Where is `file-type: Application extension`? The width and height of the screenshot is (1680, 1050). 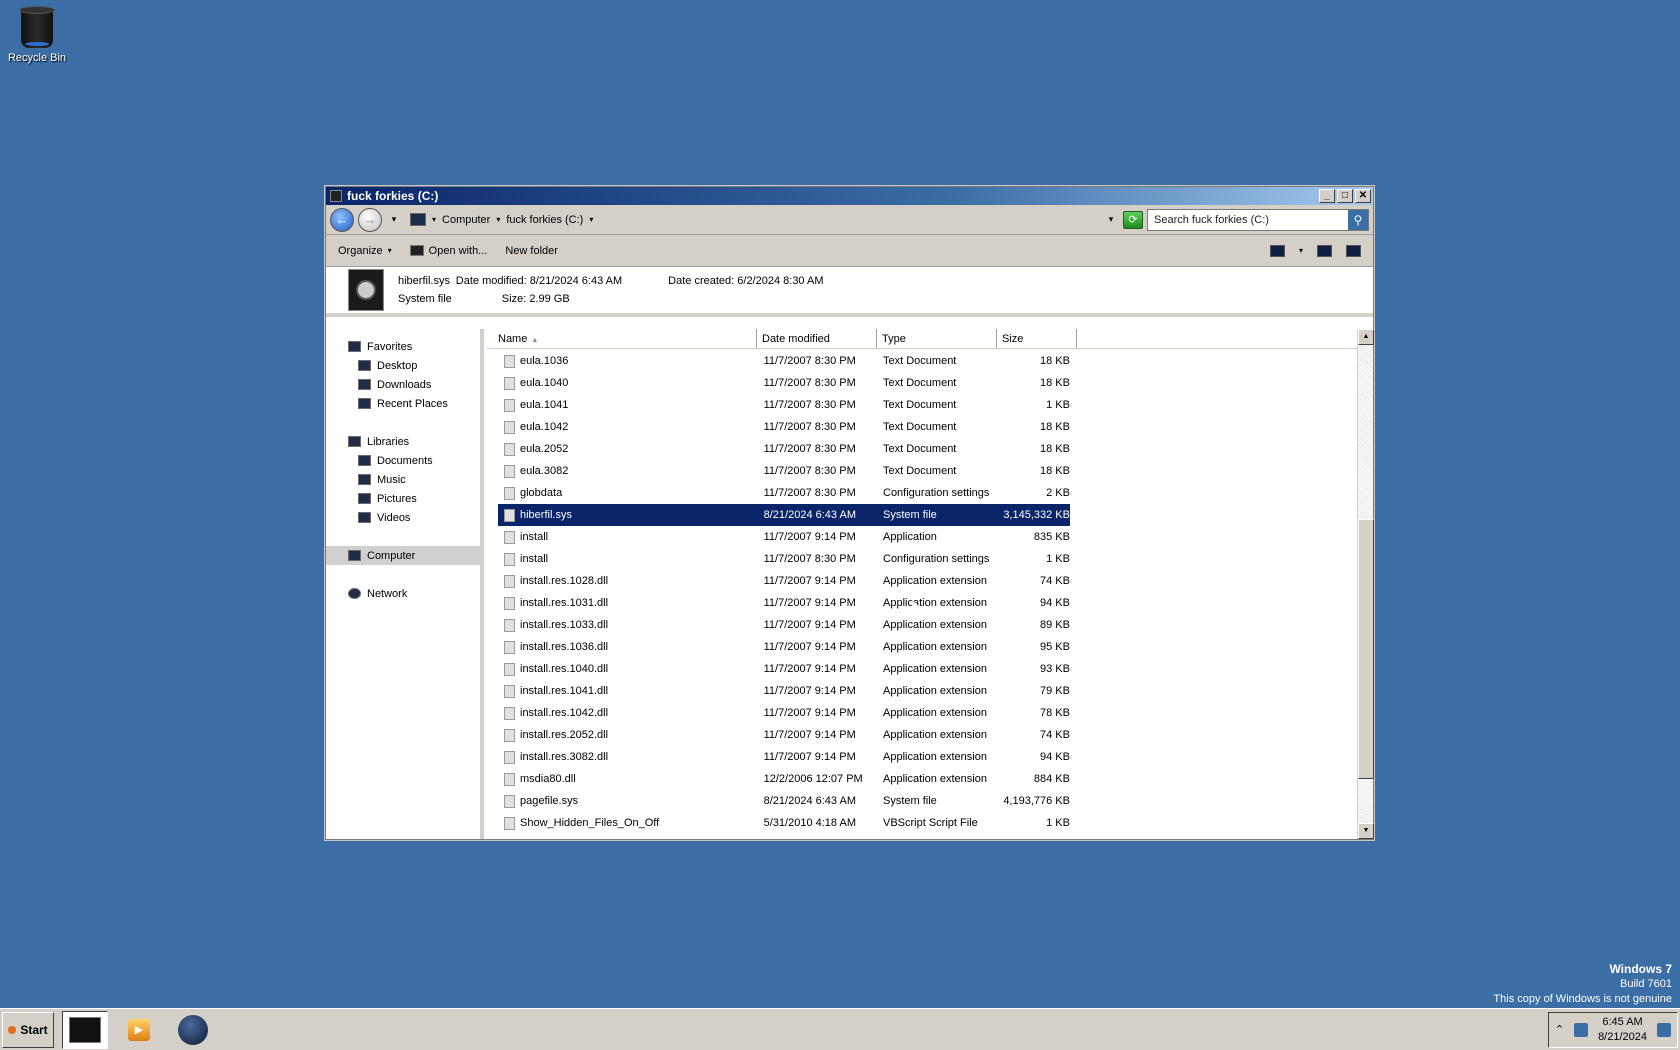 file-type: Application extension is located at coordinates (935, 647).